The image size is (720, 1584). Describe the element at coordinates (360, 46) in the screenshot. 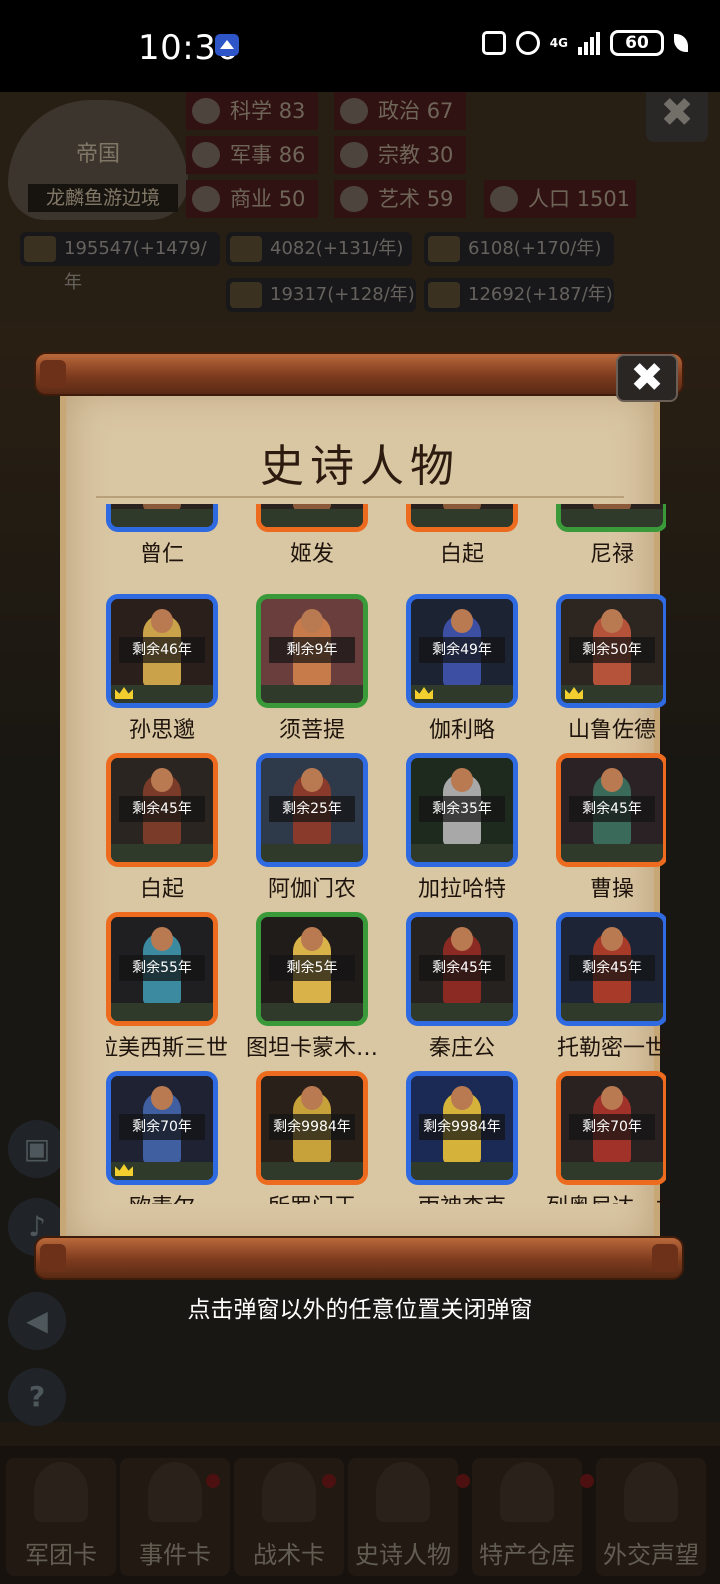

I see `status-bar: 10:36 4G 60` at that location.